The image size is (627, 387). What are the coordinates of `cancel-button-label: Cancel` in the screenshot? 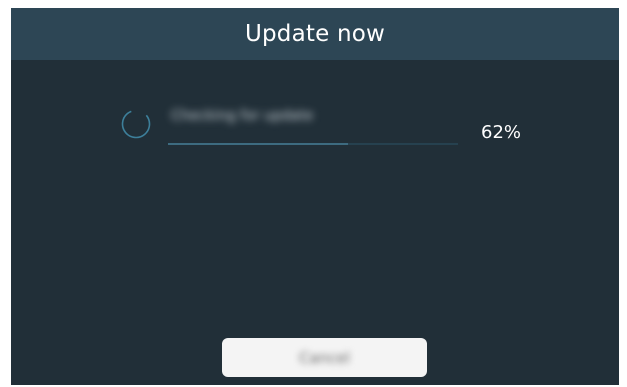 It's located at (324, 357).